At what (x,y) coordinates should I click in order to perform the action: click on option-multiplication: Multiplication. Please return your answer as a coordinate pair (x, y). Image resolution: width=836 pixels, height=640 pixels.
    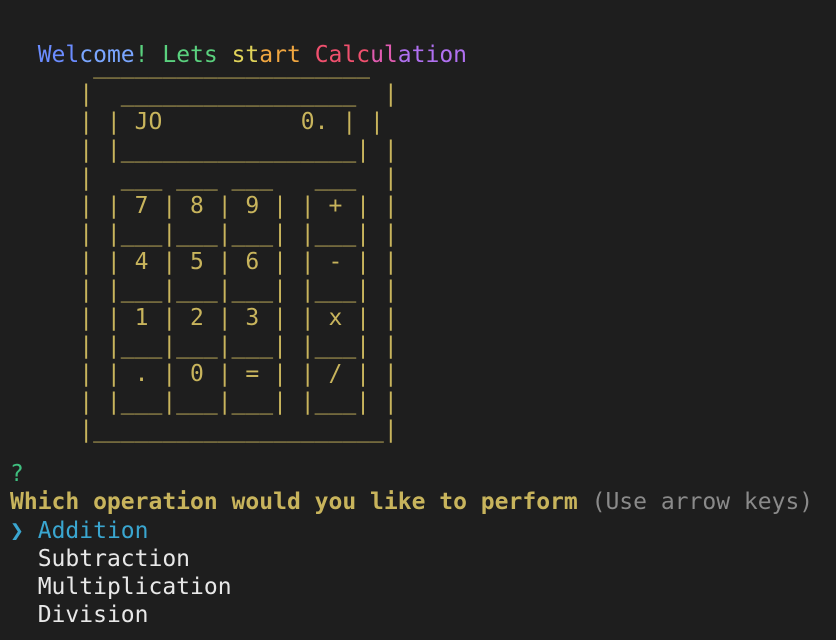
    Looking at the image, I should click on (121, 587).